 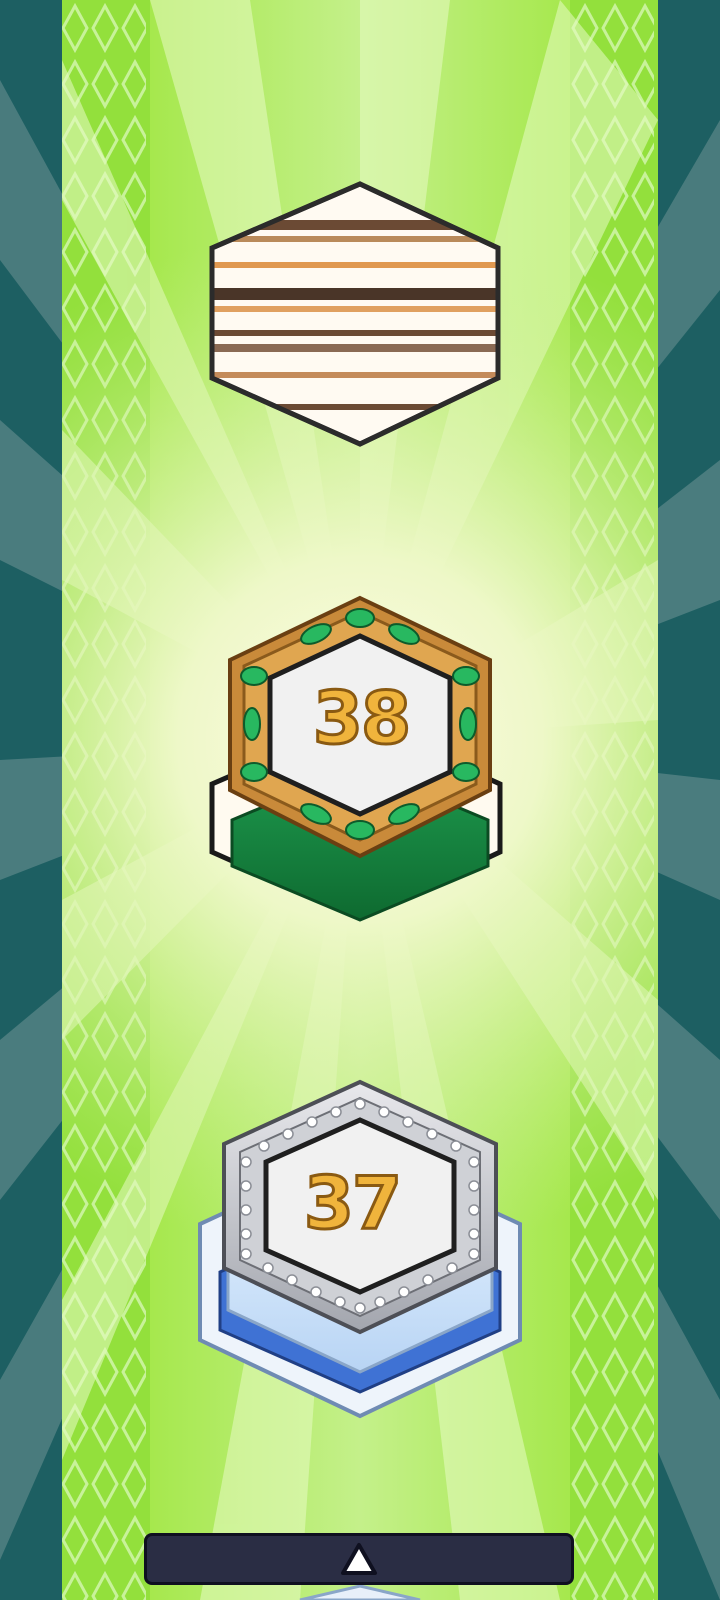 I want to click on up-triangle-icon, so click(x=359, y=1559).